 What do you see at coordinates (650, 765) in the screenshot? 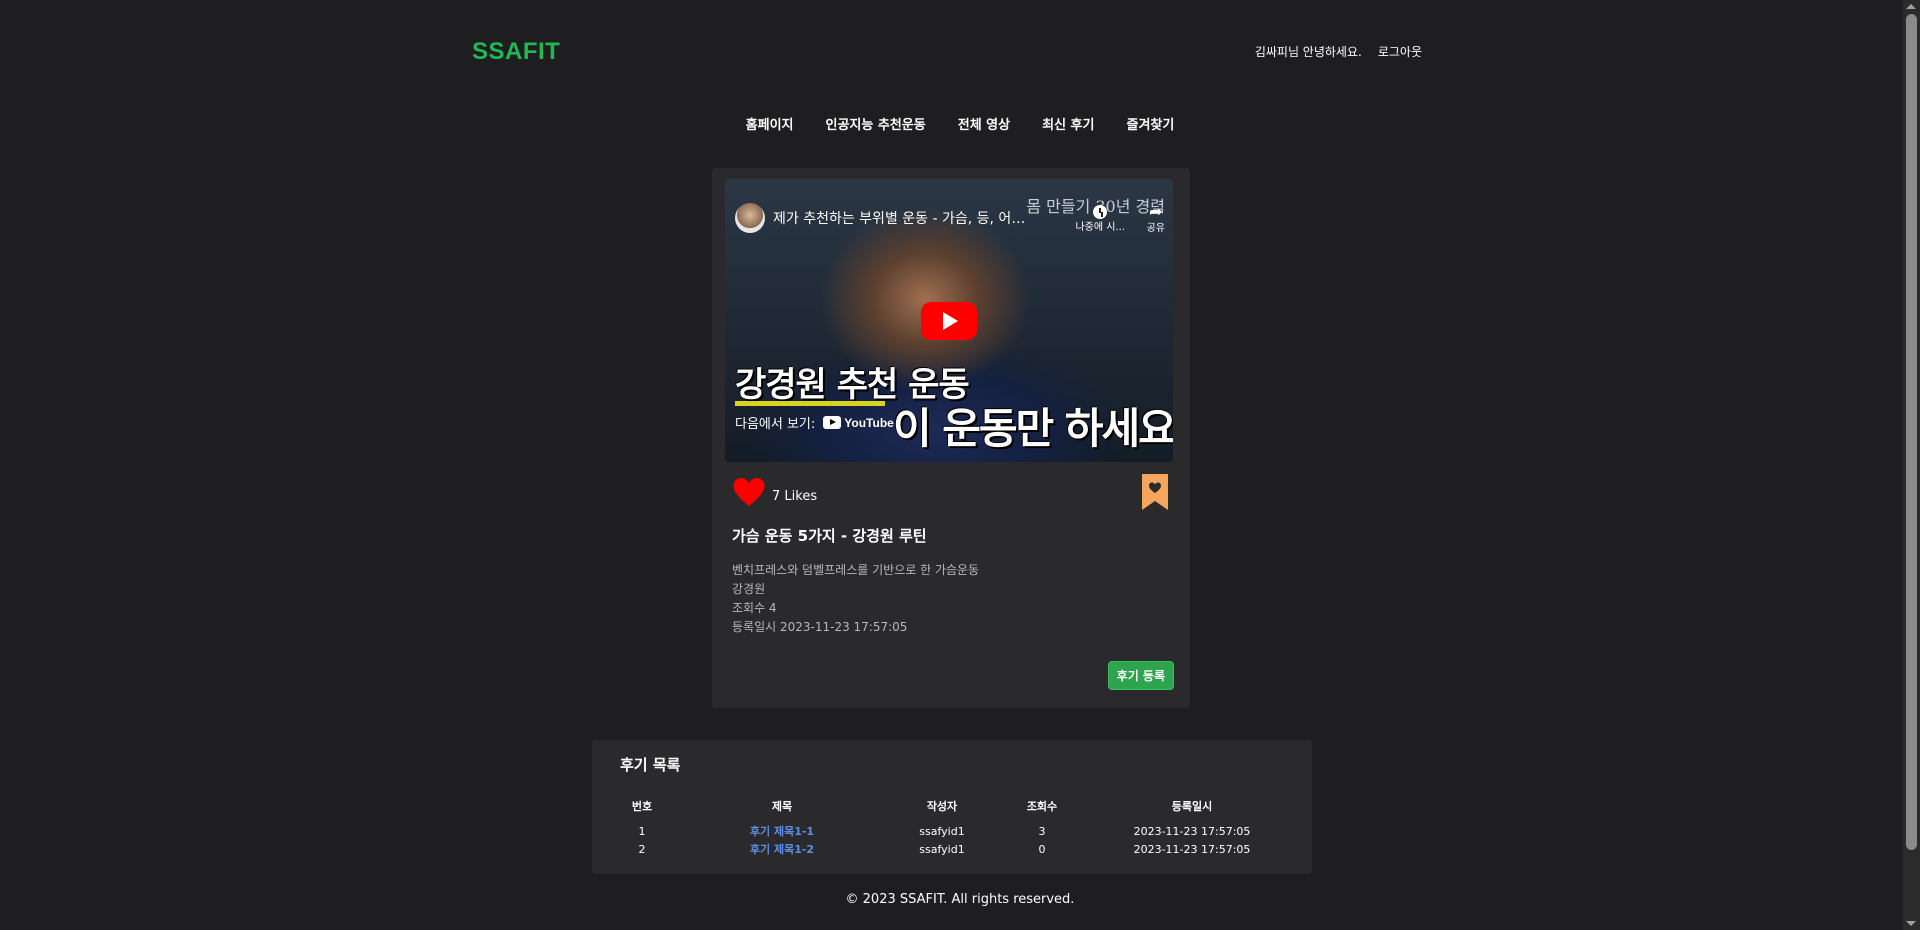
I see `review-list-title: 후기 목록` at bounding box center [650, 765].